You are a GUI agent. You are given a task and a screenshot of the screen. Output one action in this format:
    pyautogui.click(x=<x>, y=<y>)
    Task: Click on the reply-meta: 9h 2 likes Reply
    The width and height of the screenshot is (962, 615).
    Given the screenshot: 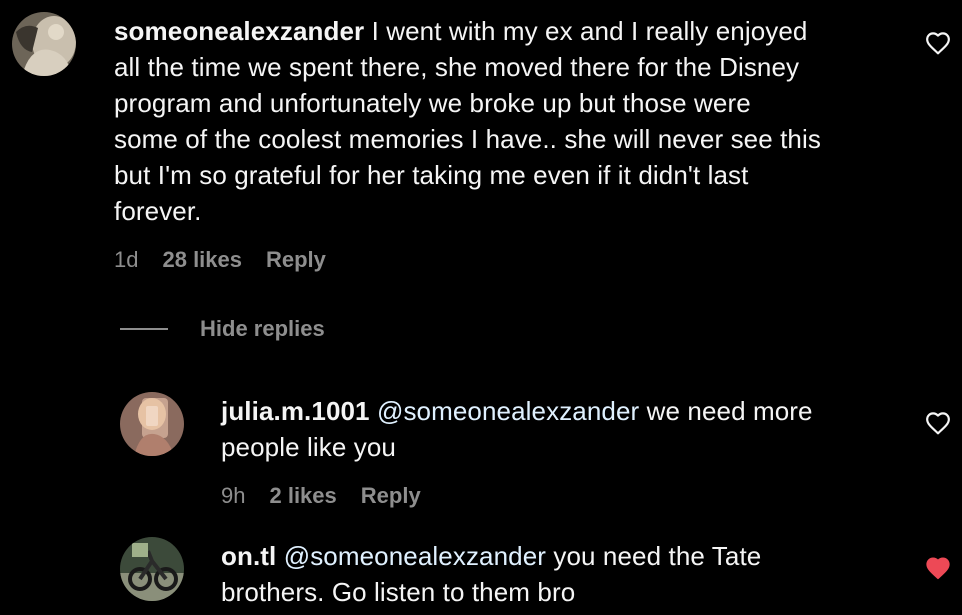 What is the action you would take?
    pyautogui.click(x=321, y=496)
    